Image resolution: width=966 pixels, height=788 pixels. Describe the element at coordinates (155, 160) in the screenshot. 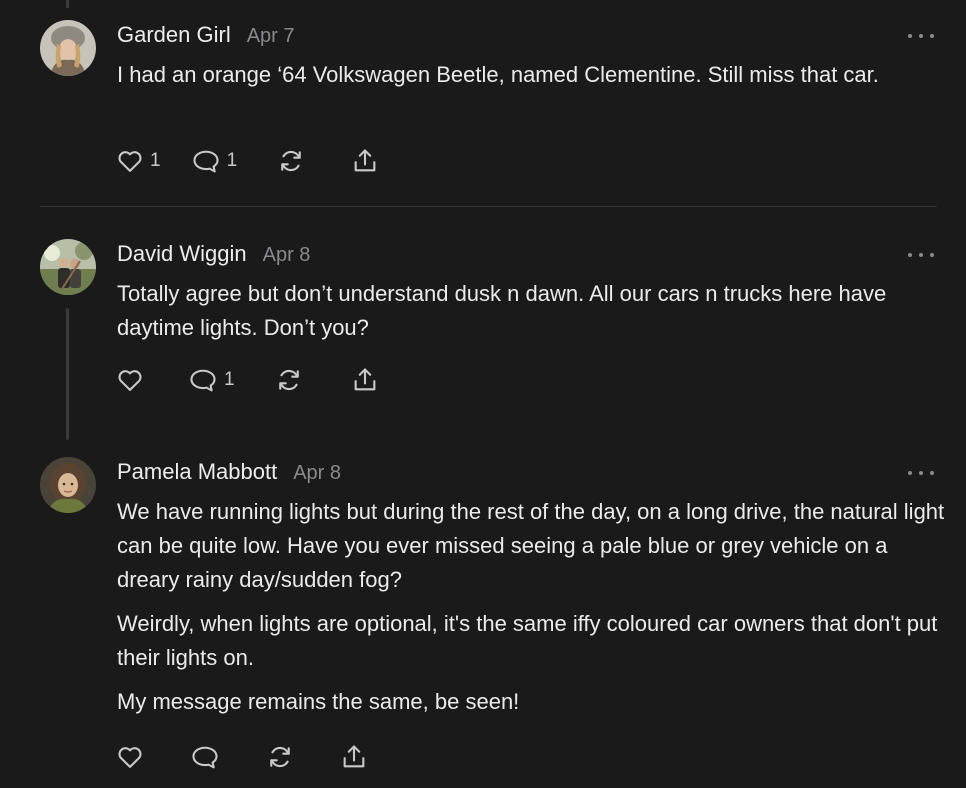

I see `like-count: 1` at that location.